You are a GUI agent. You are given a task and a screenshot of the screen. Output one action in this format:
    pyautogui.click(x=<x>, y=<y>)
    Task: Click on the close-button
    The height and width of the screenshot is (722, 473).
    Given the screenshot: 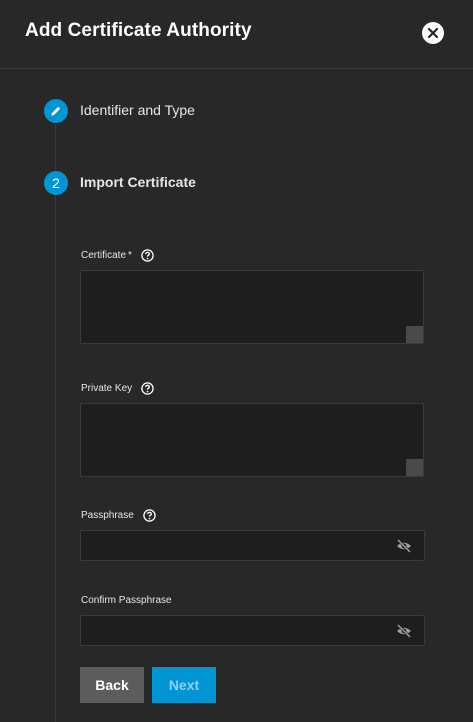 What is the action you would take?
    pyautogui.click(x=433, y=33)
    